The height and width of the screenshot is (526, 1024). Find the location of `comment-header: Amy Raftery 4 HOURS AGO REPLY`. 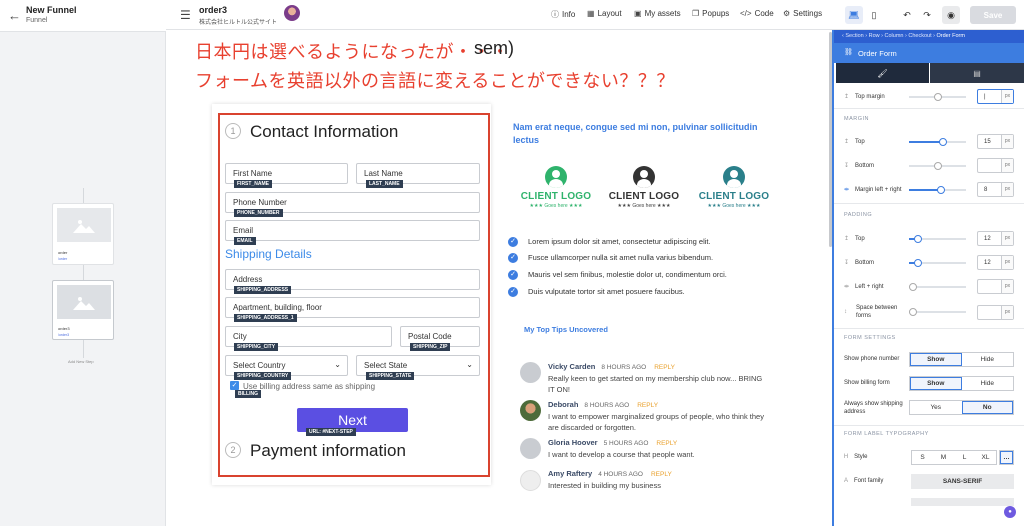

comment-header: Amy Raftery 4 HOURS AGO REPLY is located at coordinates (610, 473).